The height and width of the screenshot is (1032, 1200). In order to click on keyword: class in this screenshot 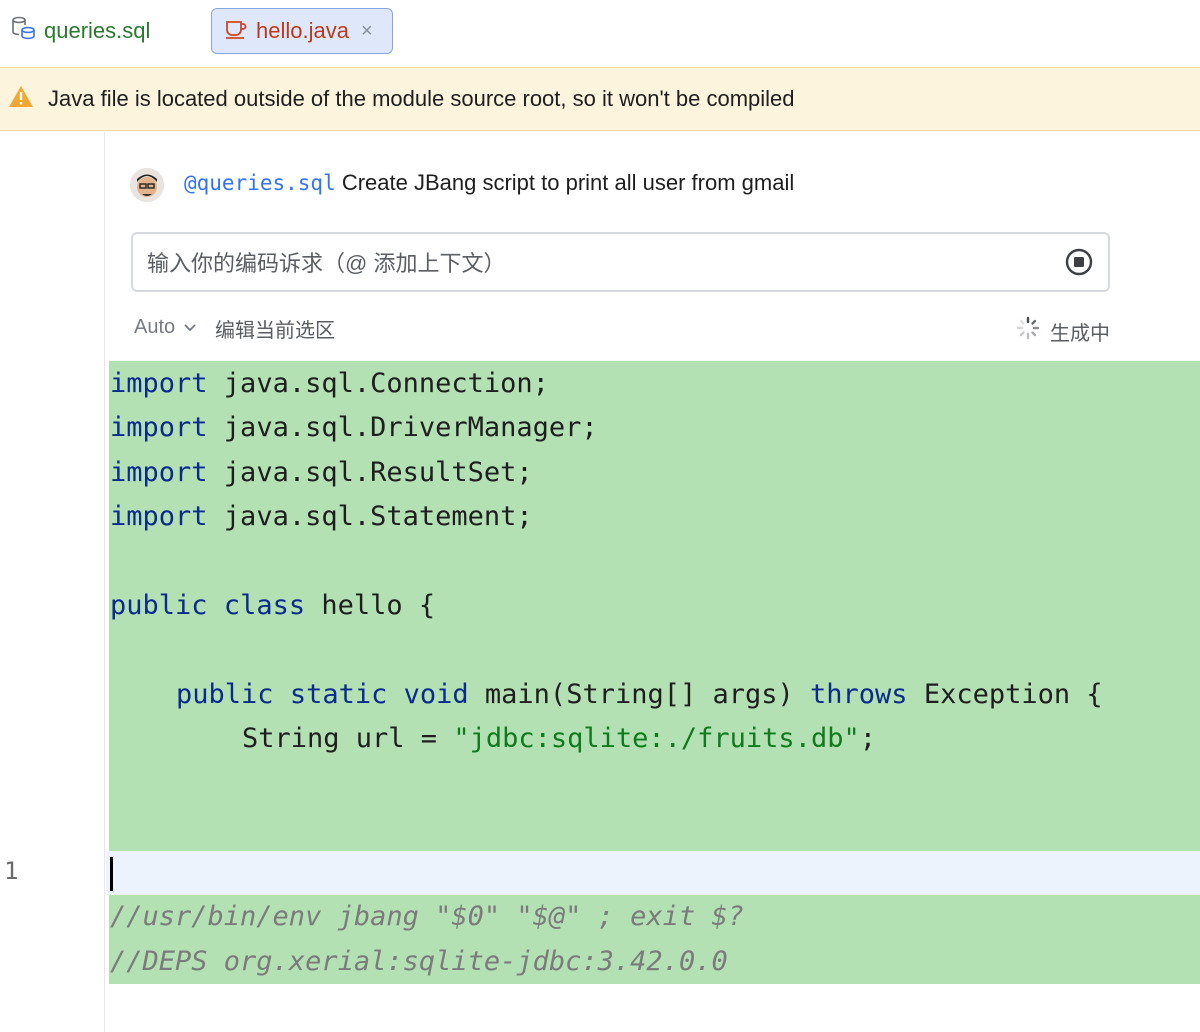, I will do `click(264, 605)`.